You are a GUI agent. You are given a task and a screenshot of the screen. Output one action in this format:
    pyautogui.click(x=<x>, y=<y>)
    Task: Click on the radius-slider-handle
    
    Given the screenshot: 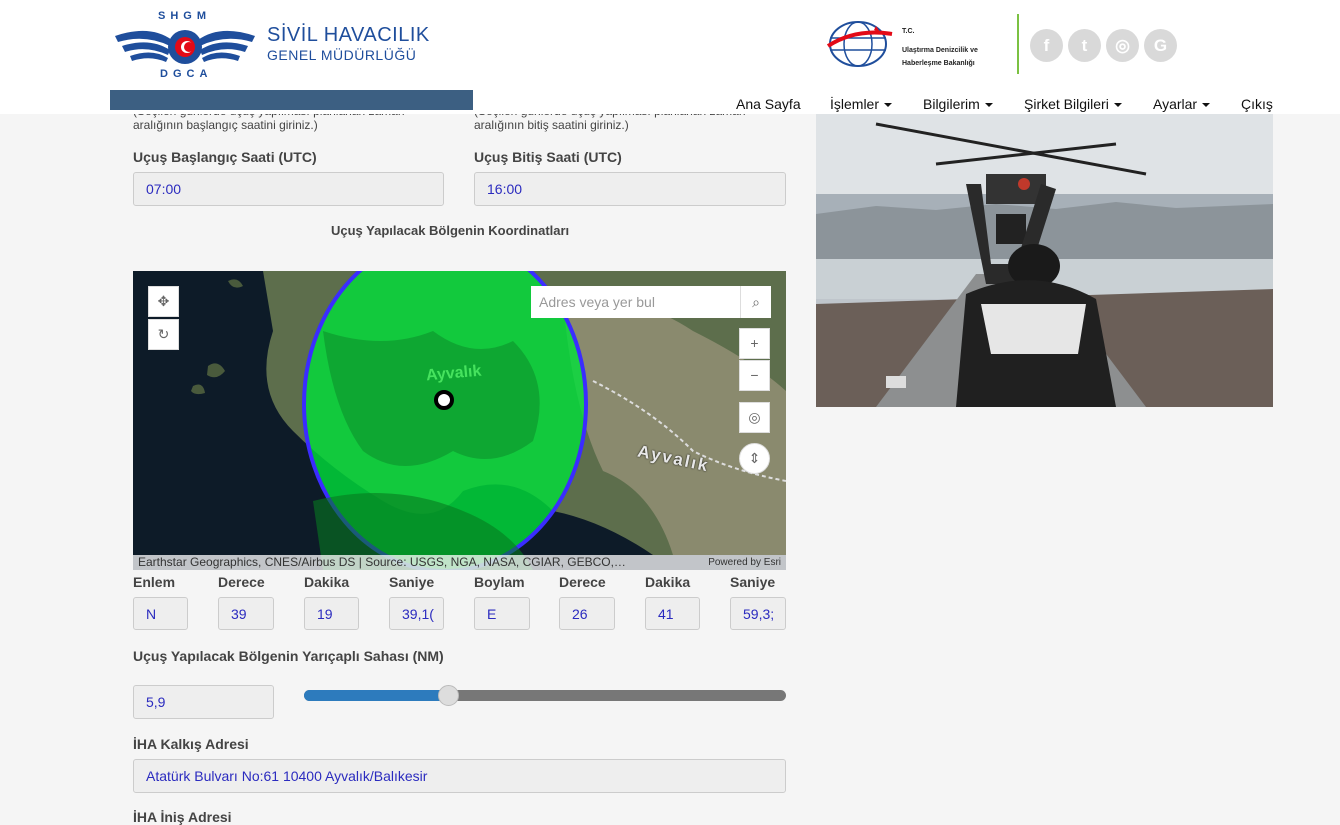 What is the action you would take?
    pyautogui.click(x=448, y=695)
    